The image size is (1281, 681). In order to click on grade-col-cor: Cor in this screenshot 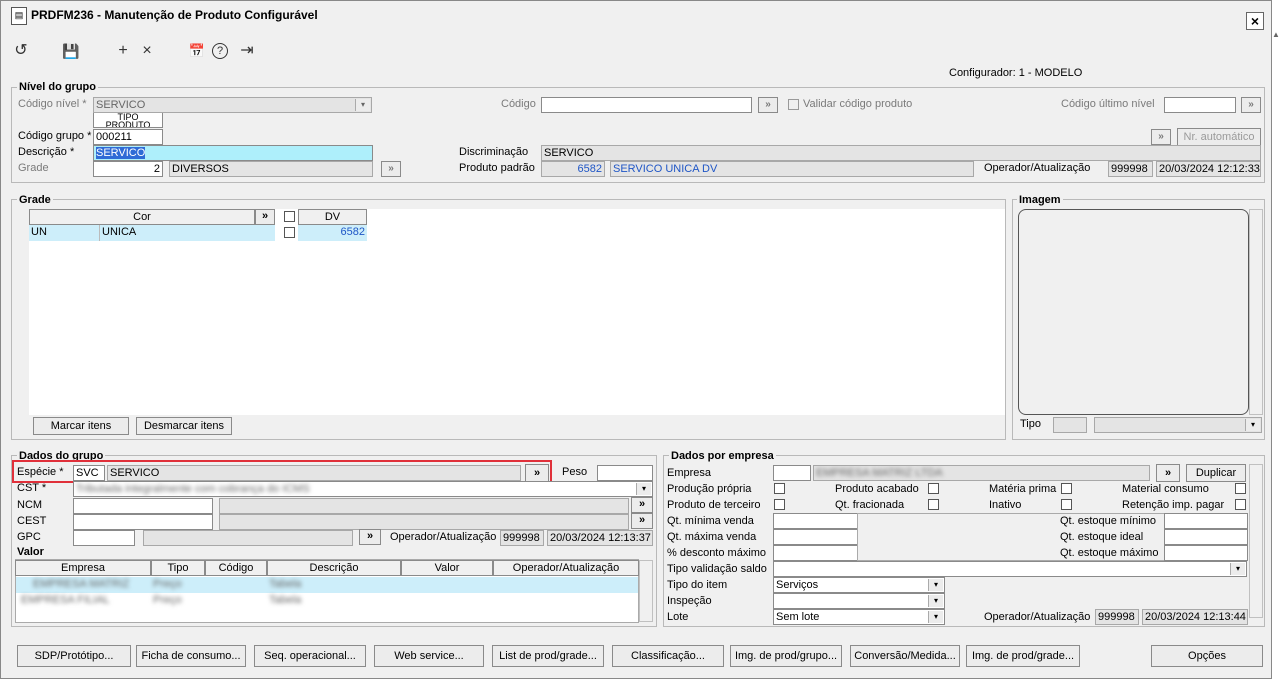, I will do `click(142, 217)`.